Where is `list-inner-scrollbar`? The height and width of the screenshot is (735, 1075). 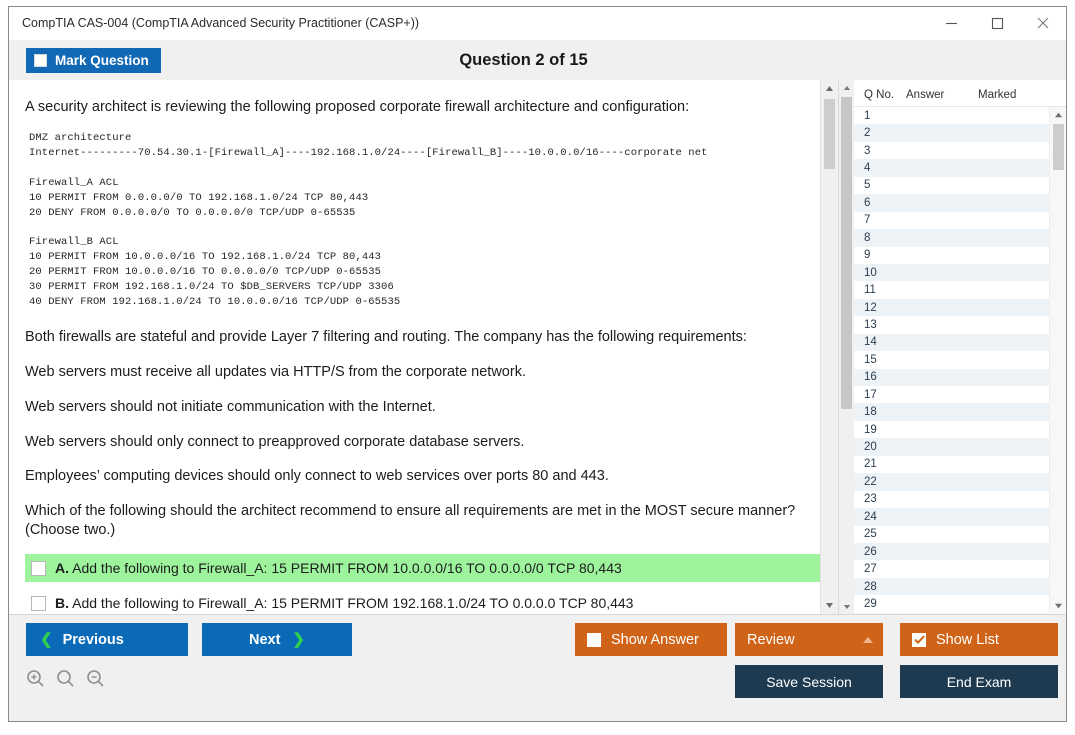
list-inner-scrollbar is located at coordinates (1057, 360).